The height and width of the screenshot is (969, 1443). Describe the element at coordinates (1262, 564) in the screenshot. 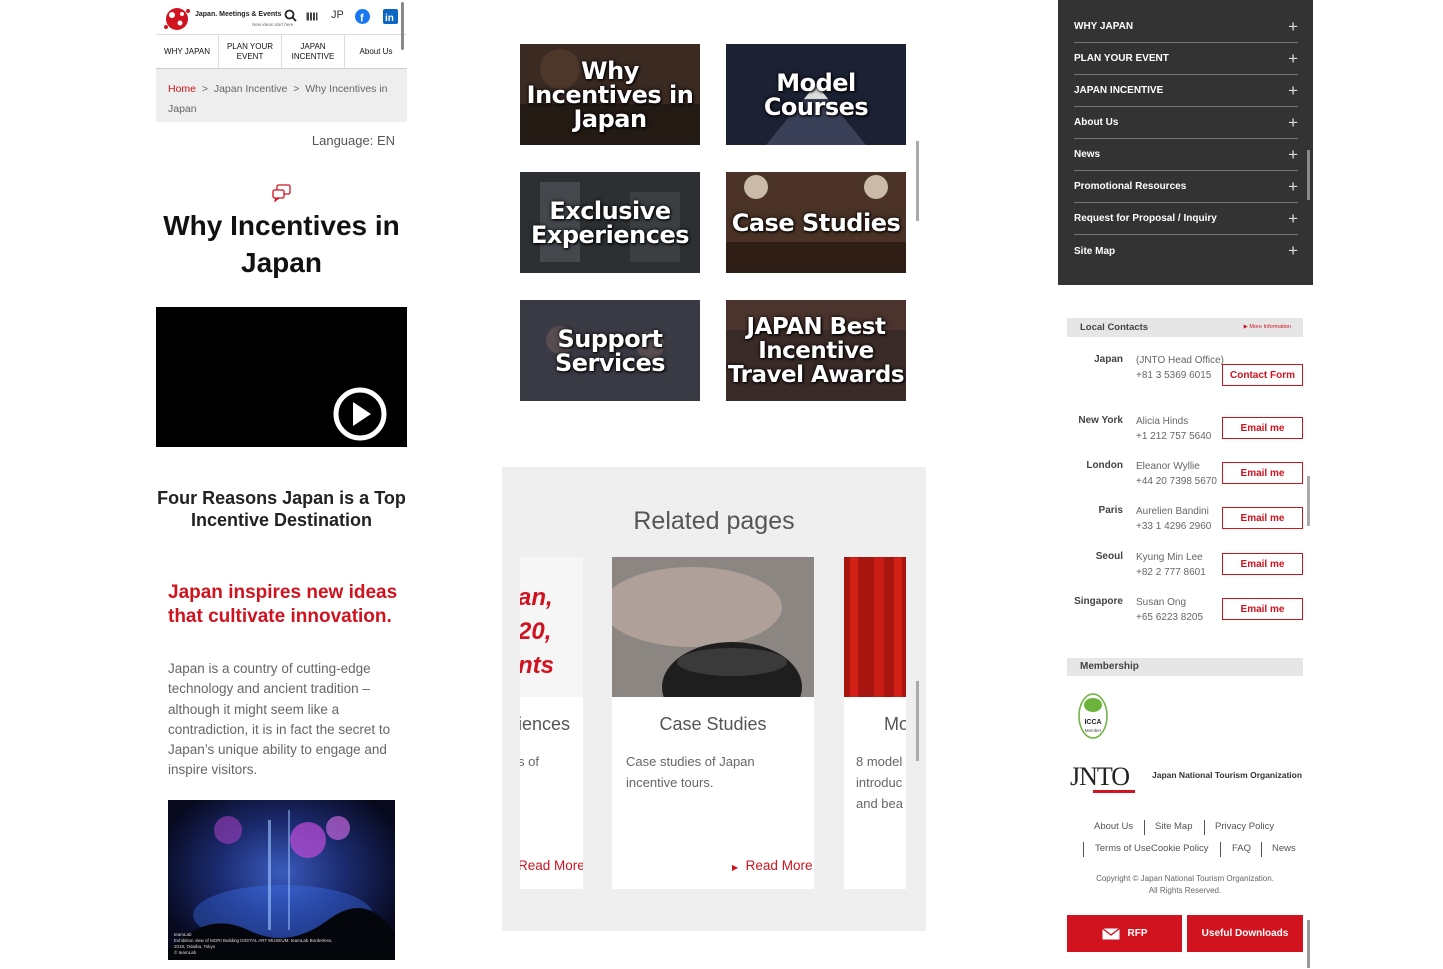

I see `email-button-seoul: Email me` at that location.